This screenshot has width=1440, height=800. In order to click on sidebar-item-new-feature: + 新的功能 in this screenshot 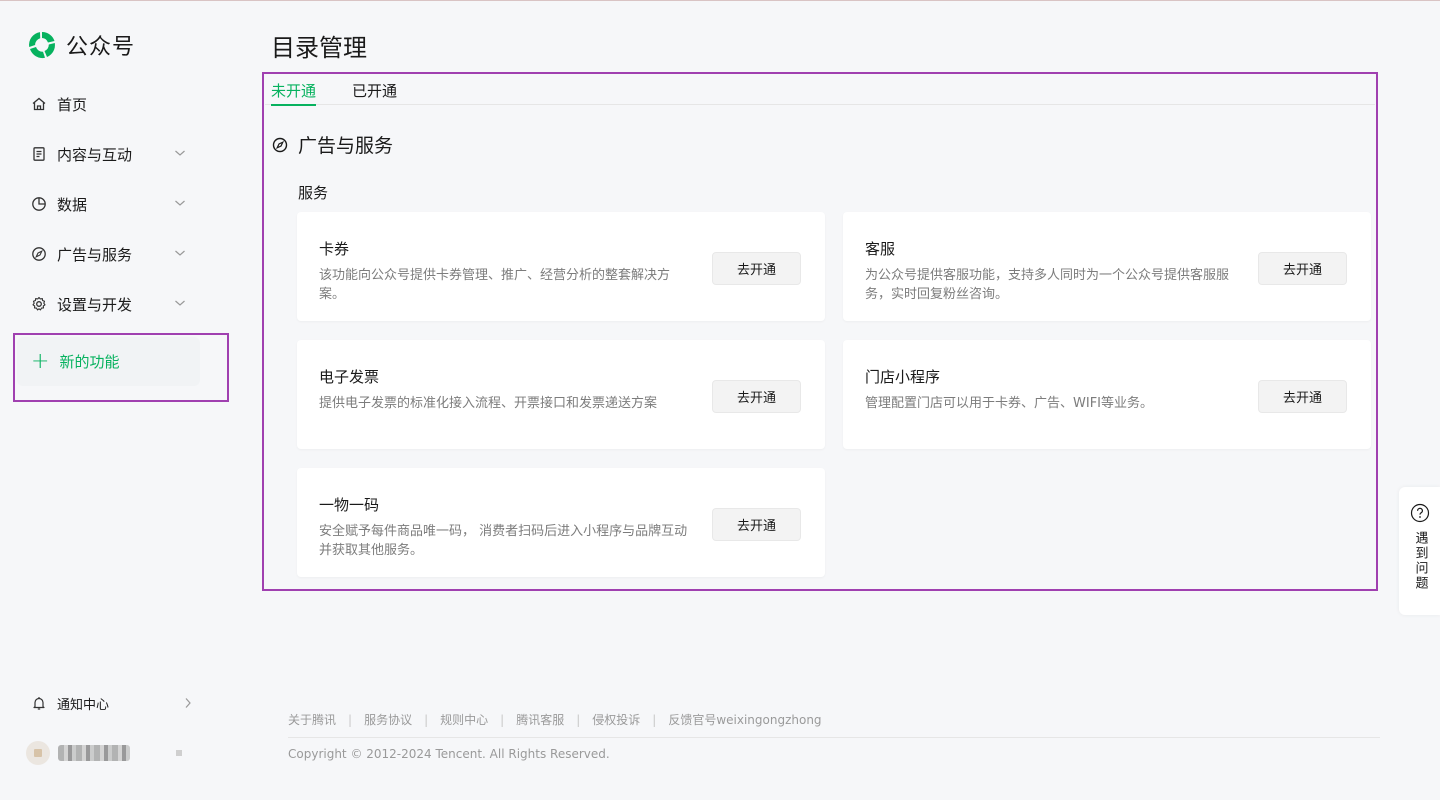, I will do `click(108, 361)`.